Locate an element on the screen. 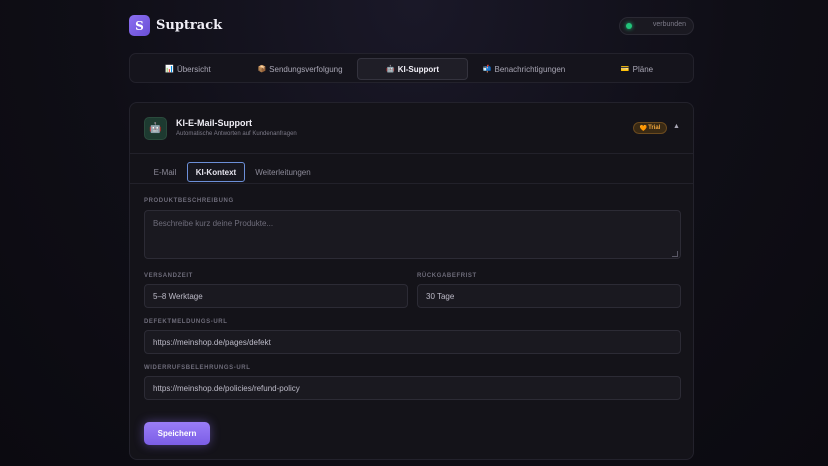 This screenshot has width=828, height=466. withdrawal-url-label: WIDERRUFSBELEHRUNGS-URL is located at coordinates (197, 368).